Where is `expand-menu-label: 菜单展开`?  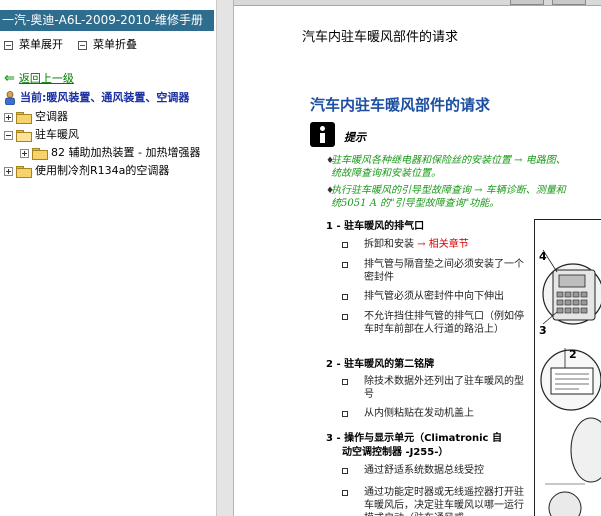
expand-menu-label: 菜单展开 is located at coordinates (41, 44).